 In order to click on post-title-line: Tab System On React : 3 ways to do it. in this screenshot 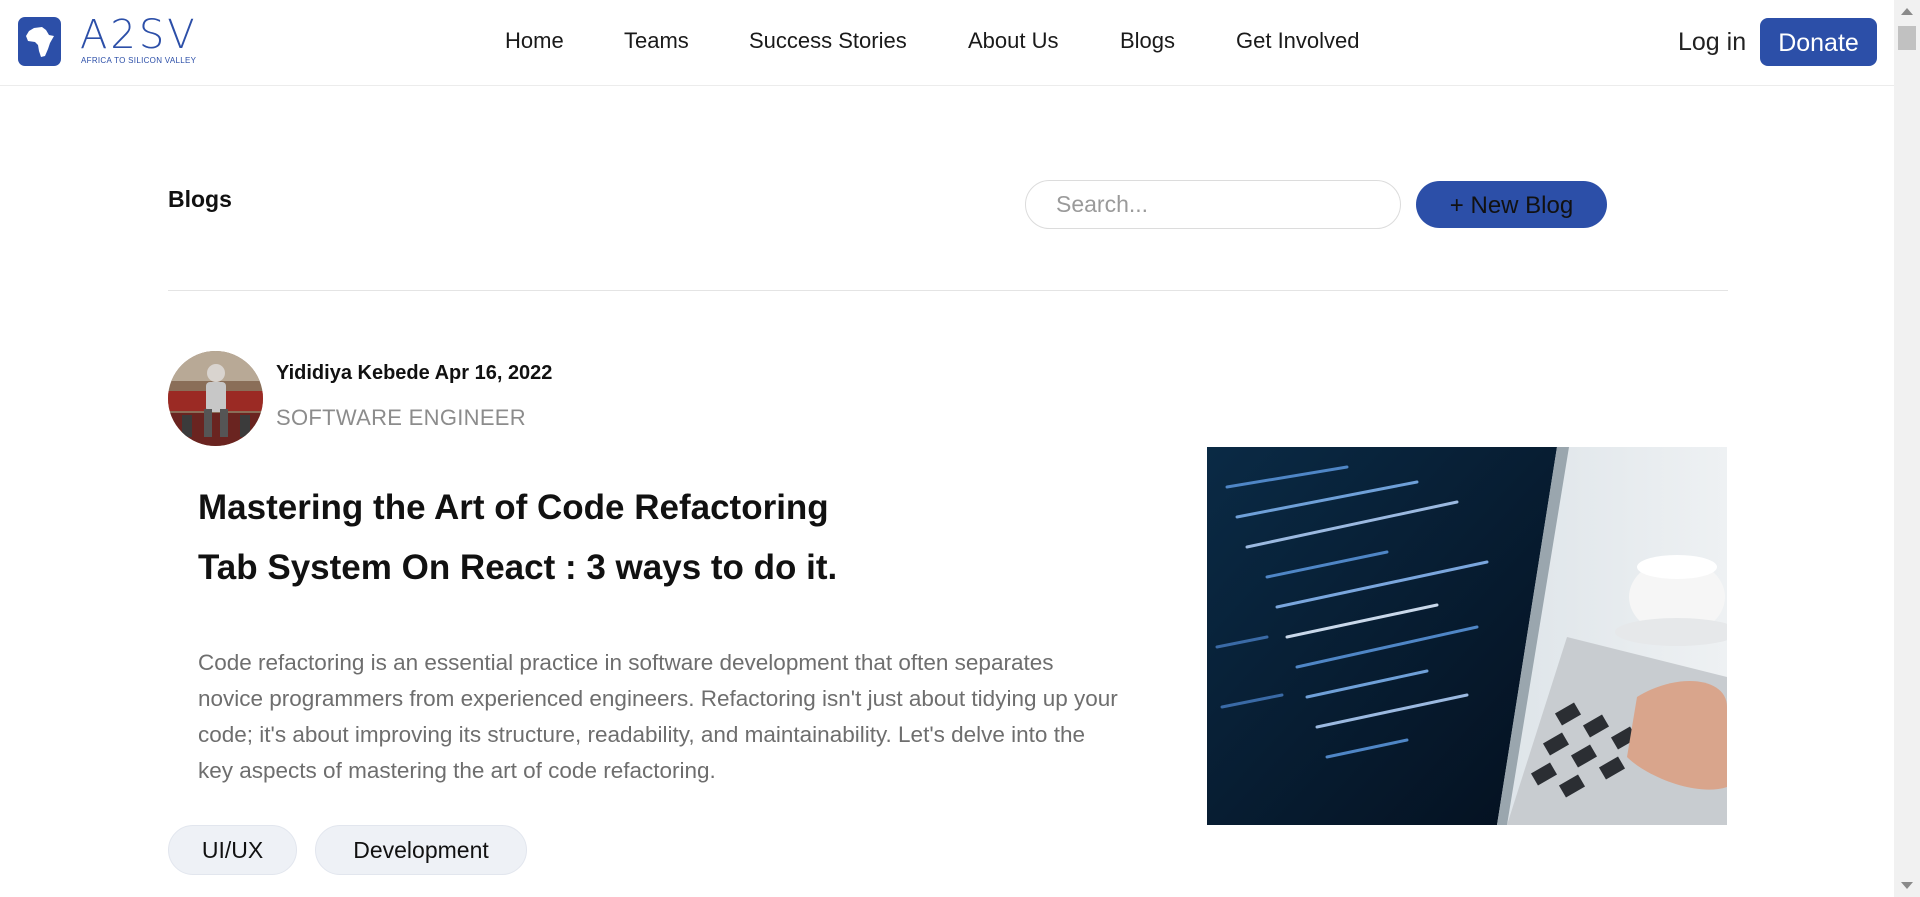, I will do `click(628, 568)`.